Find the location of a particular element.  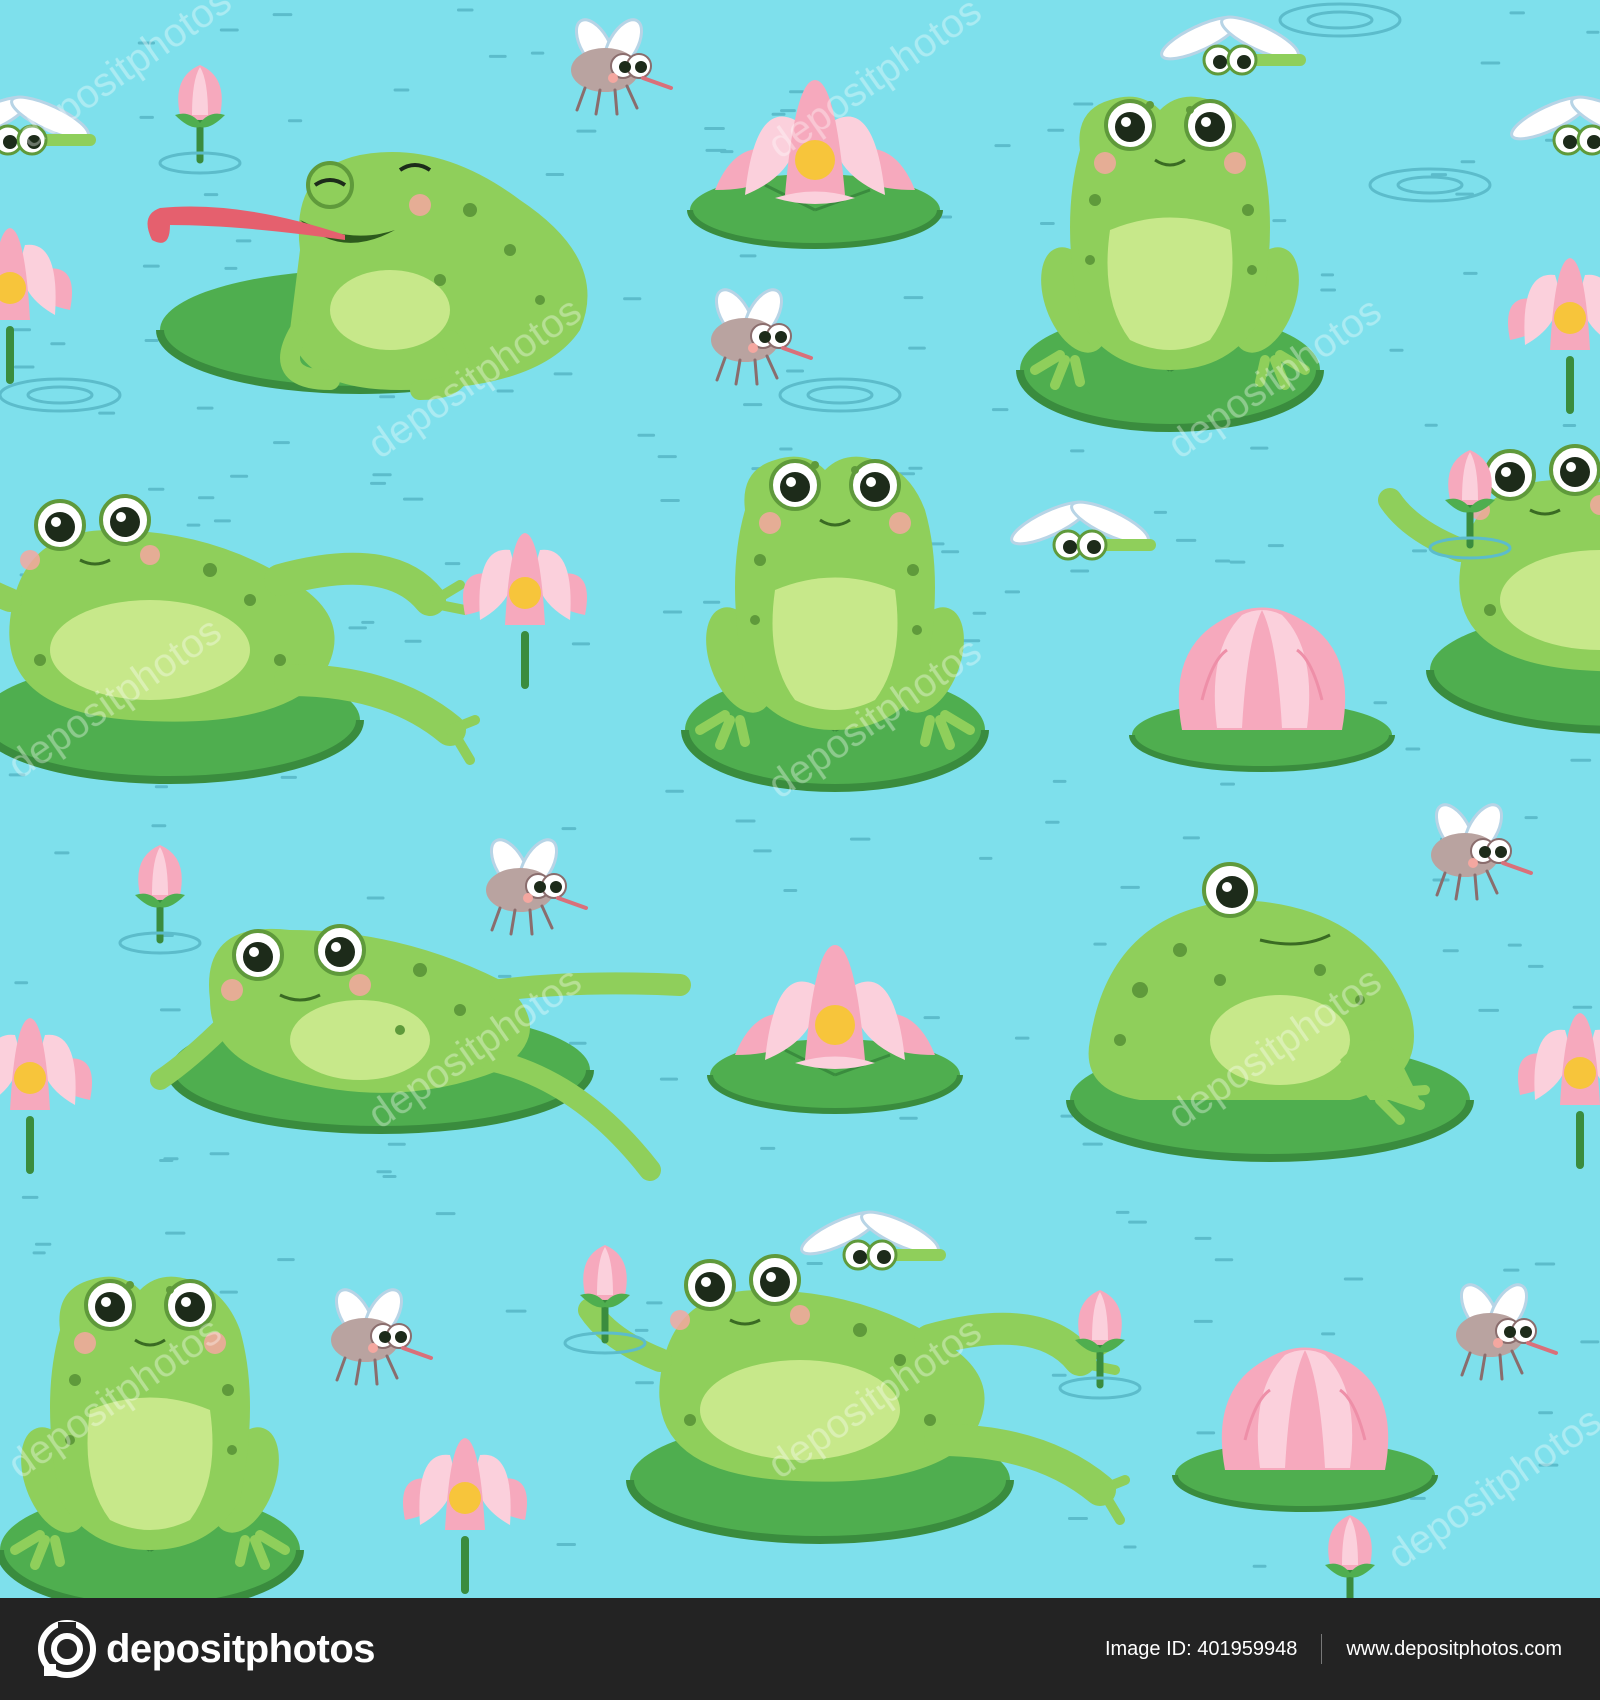

camera-logo-icon is located at coordinates (67, 1649).